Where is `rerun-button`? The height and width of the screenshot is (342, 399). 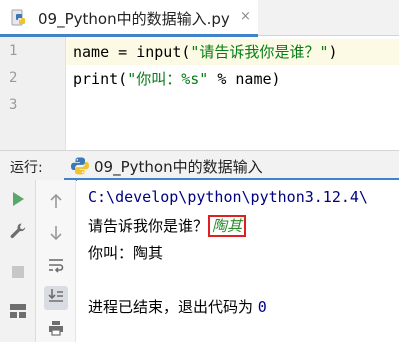
rerun-button is located at coordinates (18, 201).